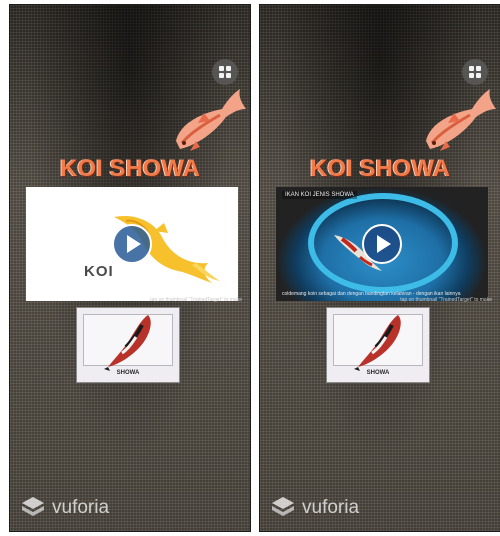 The width and height of the screenshot is (500, 536). What do you see at coordinates (319, 195) in the screenshot?
I see `video-title: IKAN KOI JENIS SHOWA` at bounding box center [319, 195].